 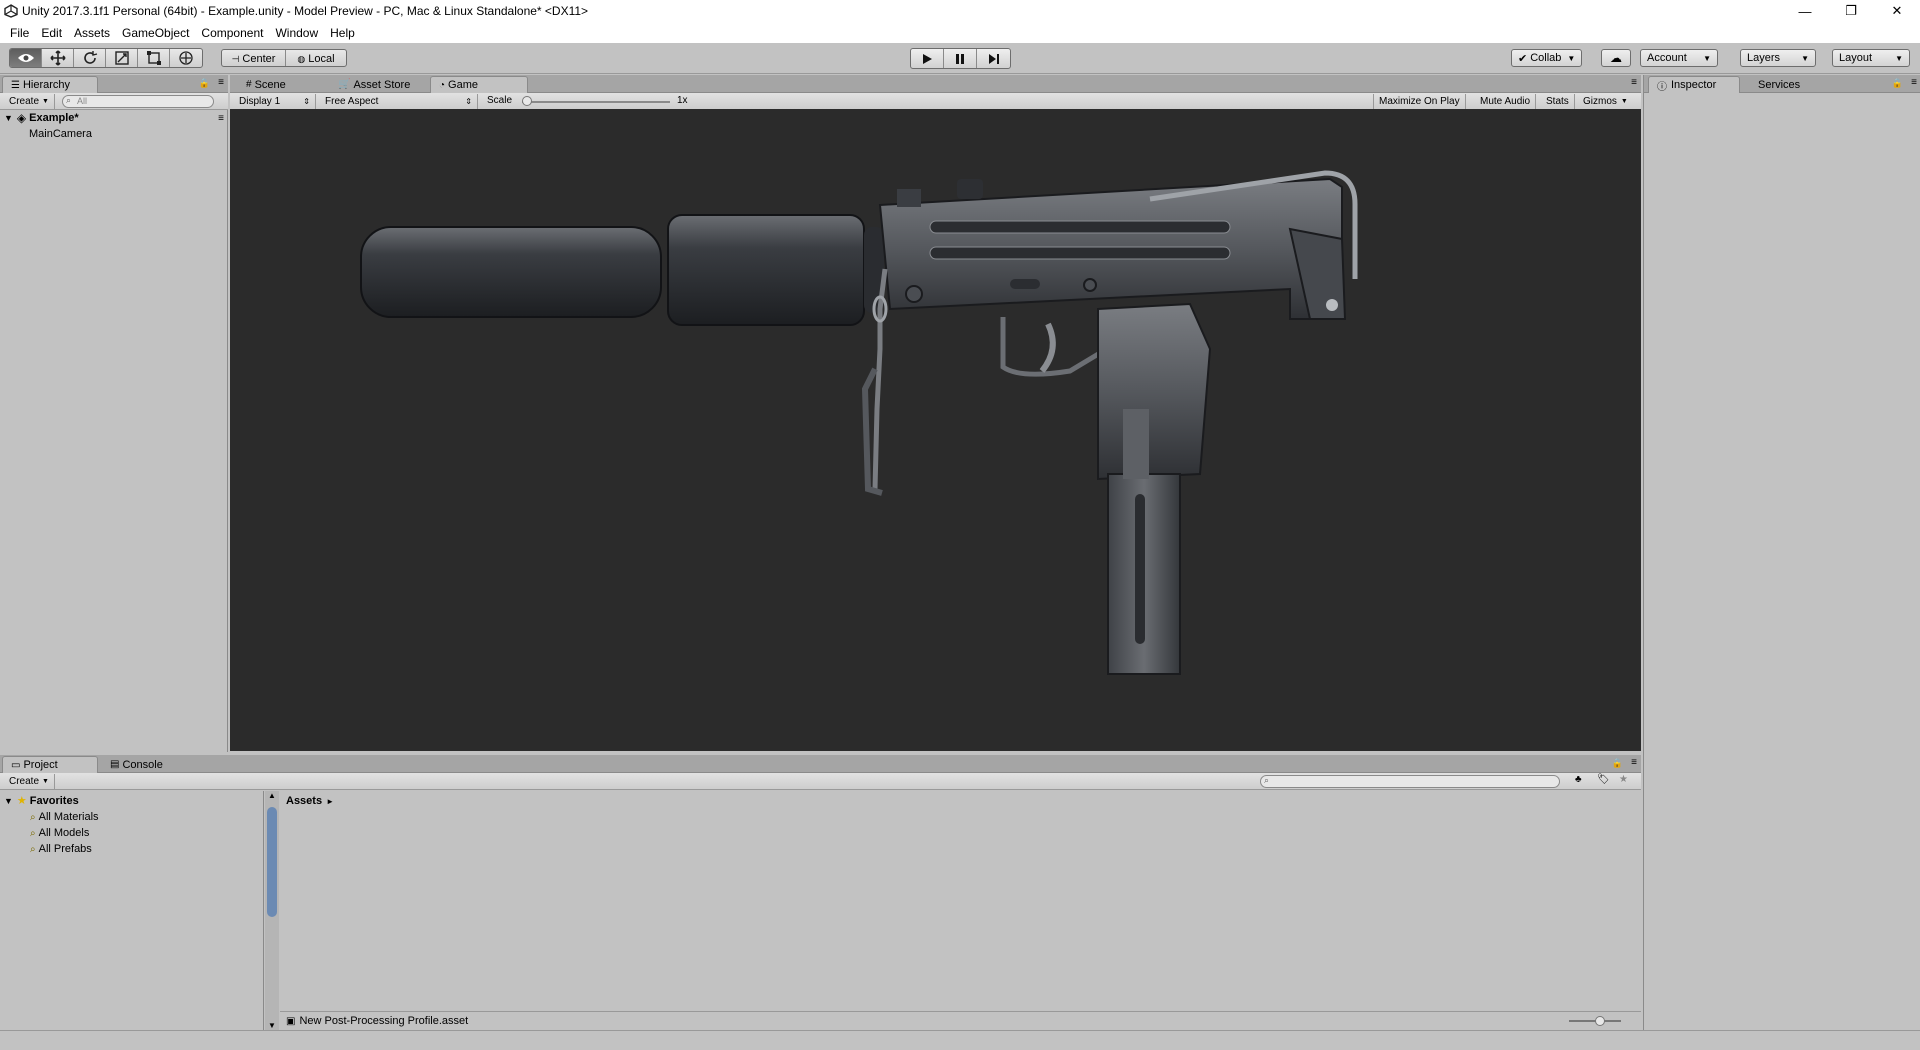 I want to click on rotate-tool-button, so click(x=90, y=58).